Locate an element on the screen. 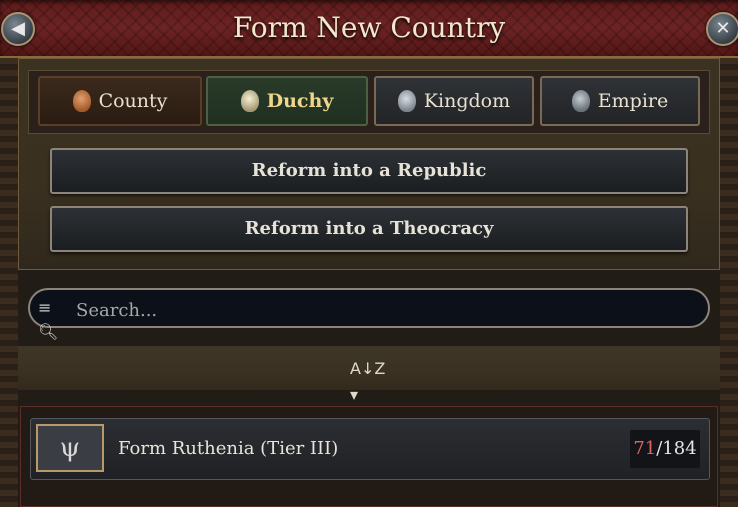 The width and height of the screenshot is (738, 507). tab-county-label: County is located at coordinates (133, 101).